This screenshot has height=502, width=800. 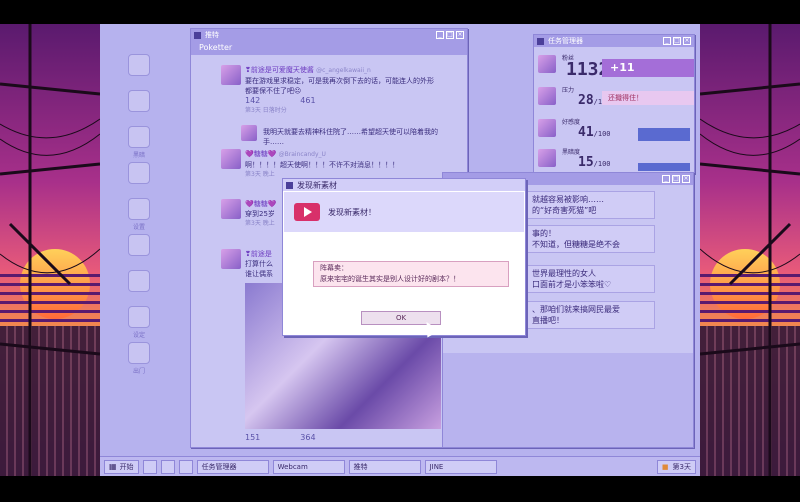 I want to click on taskbar-item-label: JINE, so click(x=436, y=466).